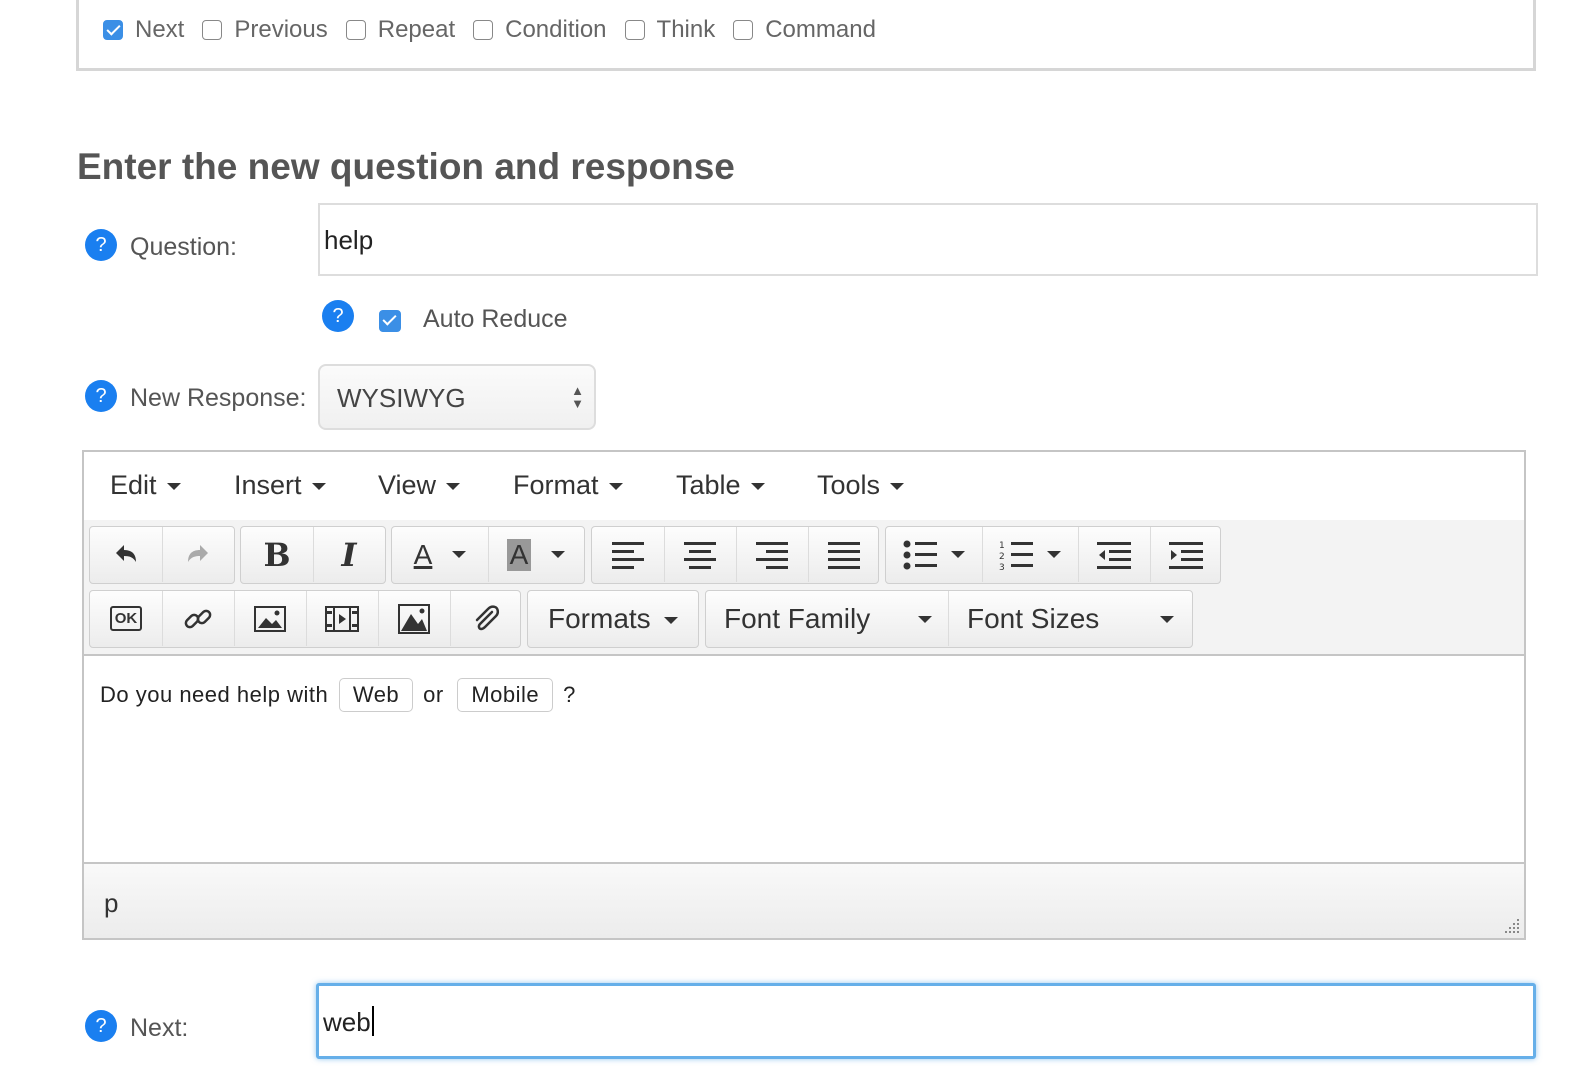 This screenshot has height=1088, width=1578. What do you see at coordinates (1511, 925) in the screenshot?
I see `resize-handle-icon` at bounding box center [1511, 925].